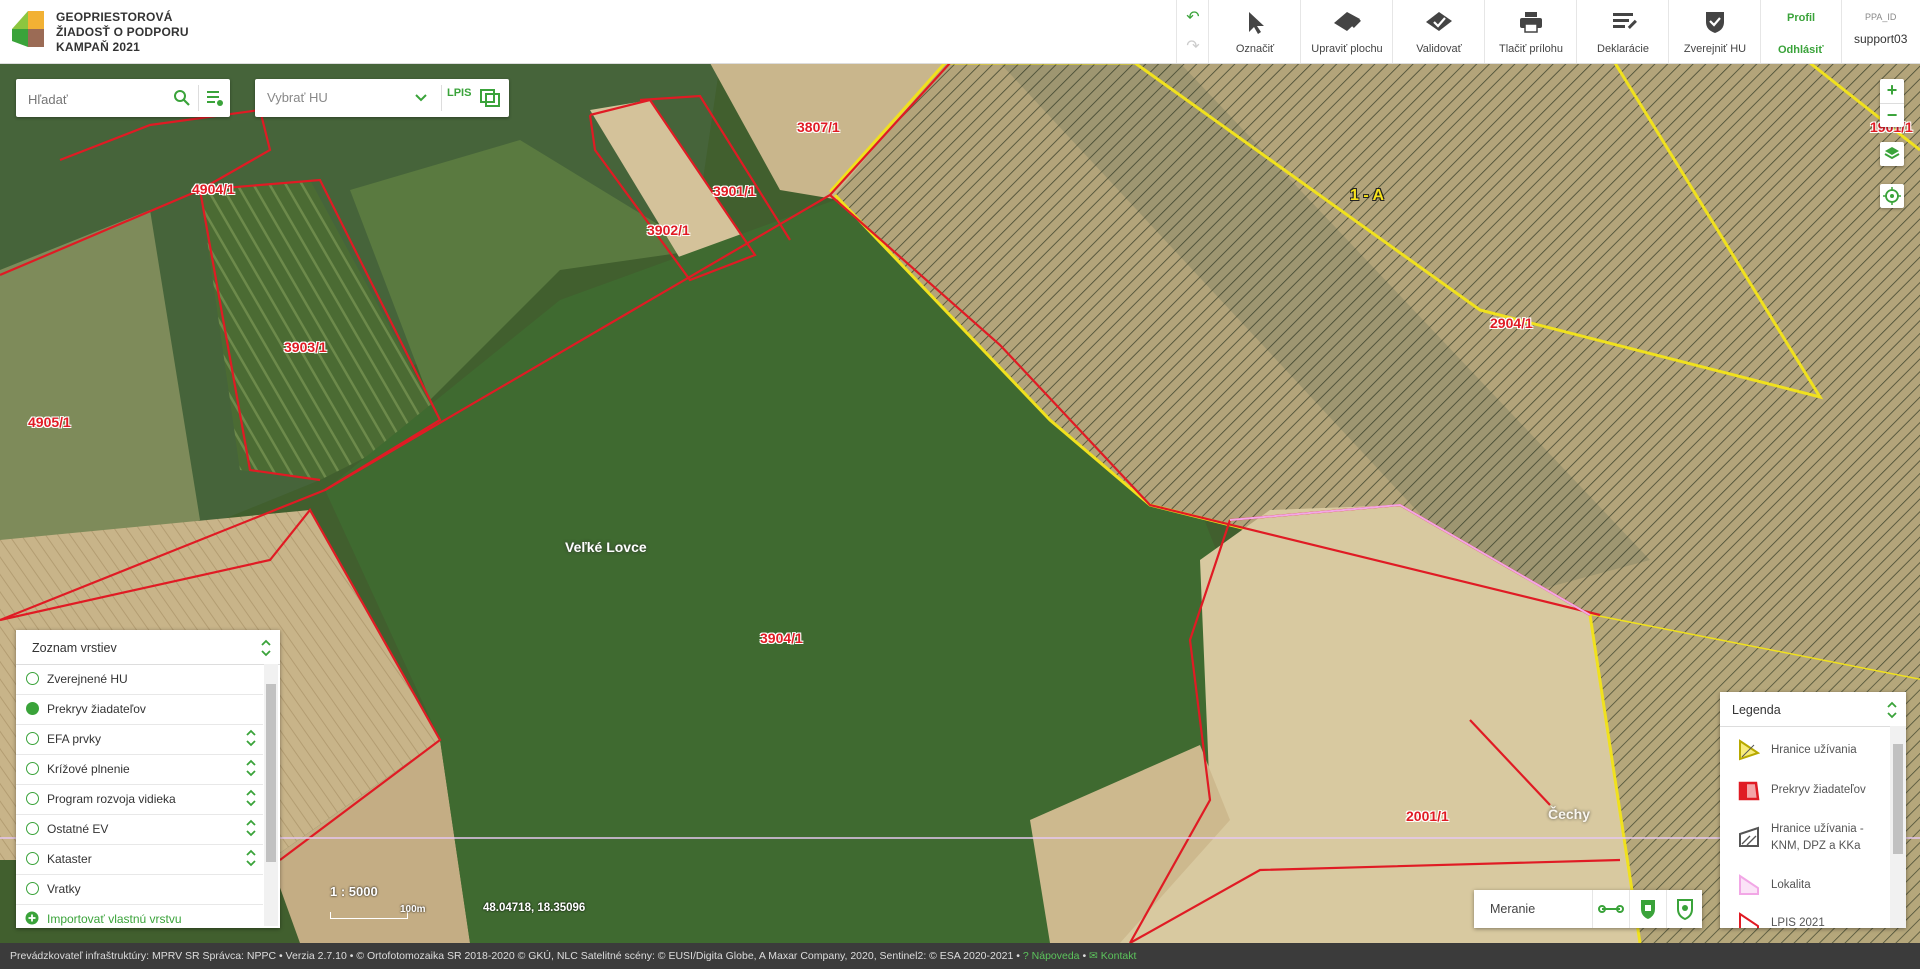  I want to click on layer-radio-checked, so click(32, 708).